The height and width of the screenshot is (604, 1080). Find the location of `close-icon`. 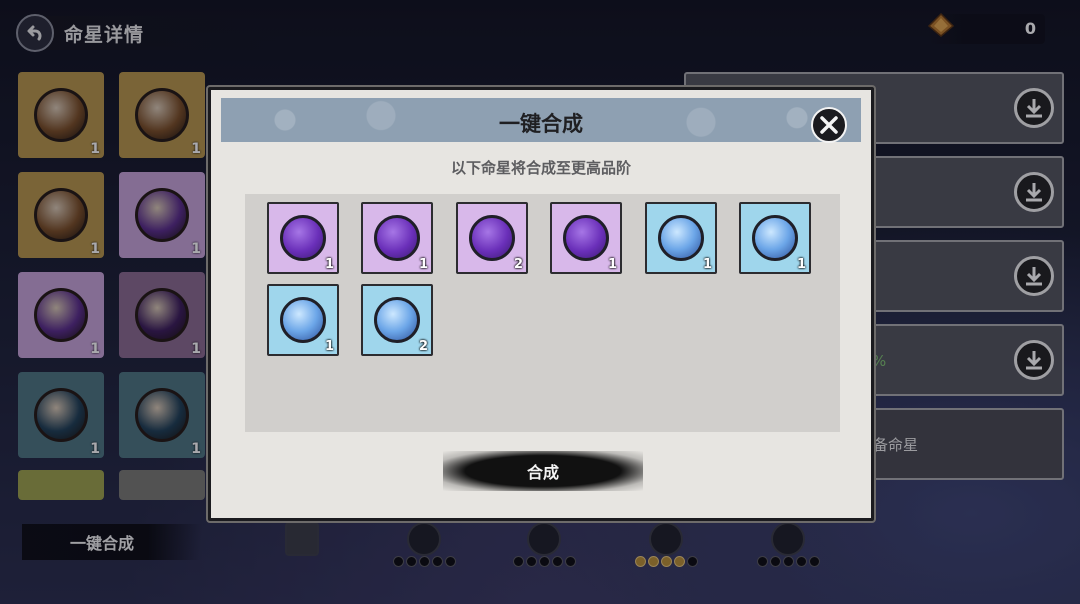

close-icon is located at coordinates (829, 125).